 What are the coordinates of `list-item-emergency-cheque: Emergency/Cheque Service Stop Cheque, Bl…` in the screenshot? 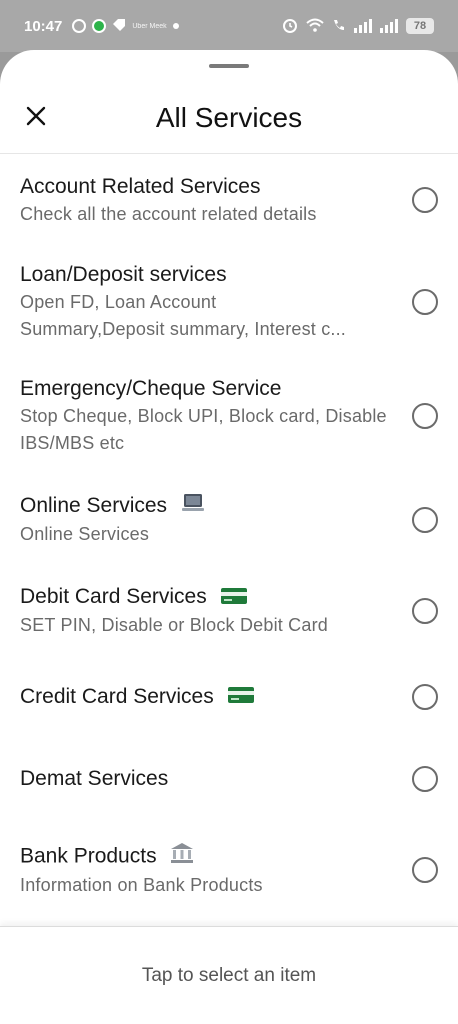 It's located at (229, 416).